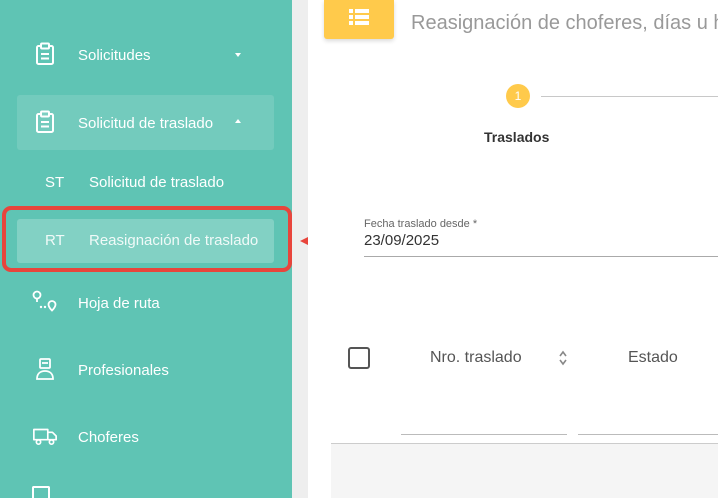 This screenshot has width=718, height=498. What do you see at coordinates (653, 358) in the screenshot?
I see `column-header-estado: Estado` at bounding box center [653, 358].